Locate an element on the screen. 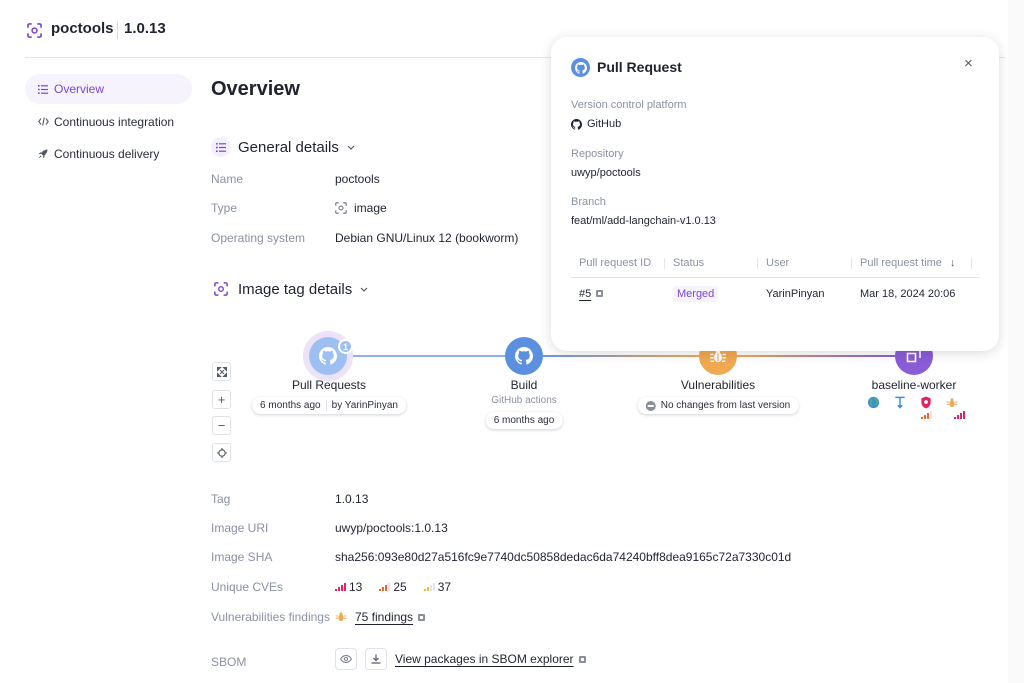 The image size is (1024, 683). detail-label: SBOM is located at coordinates (229, 661).